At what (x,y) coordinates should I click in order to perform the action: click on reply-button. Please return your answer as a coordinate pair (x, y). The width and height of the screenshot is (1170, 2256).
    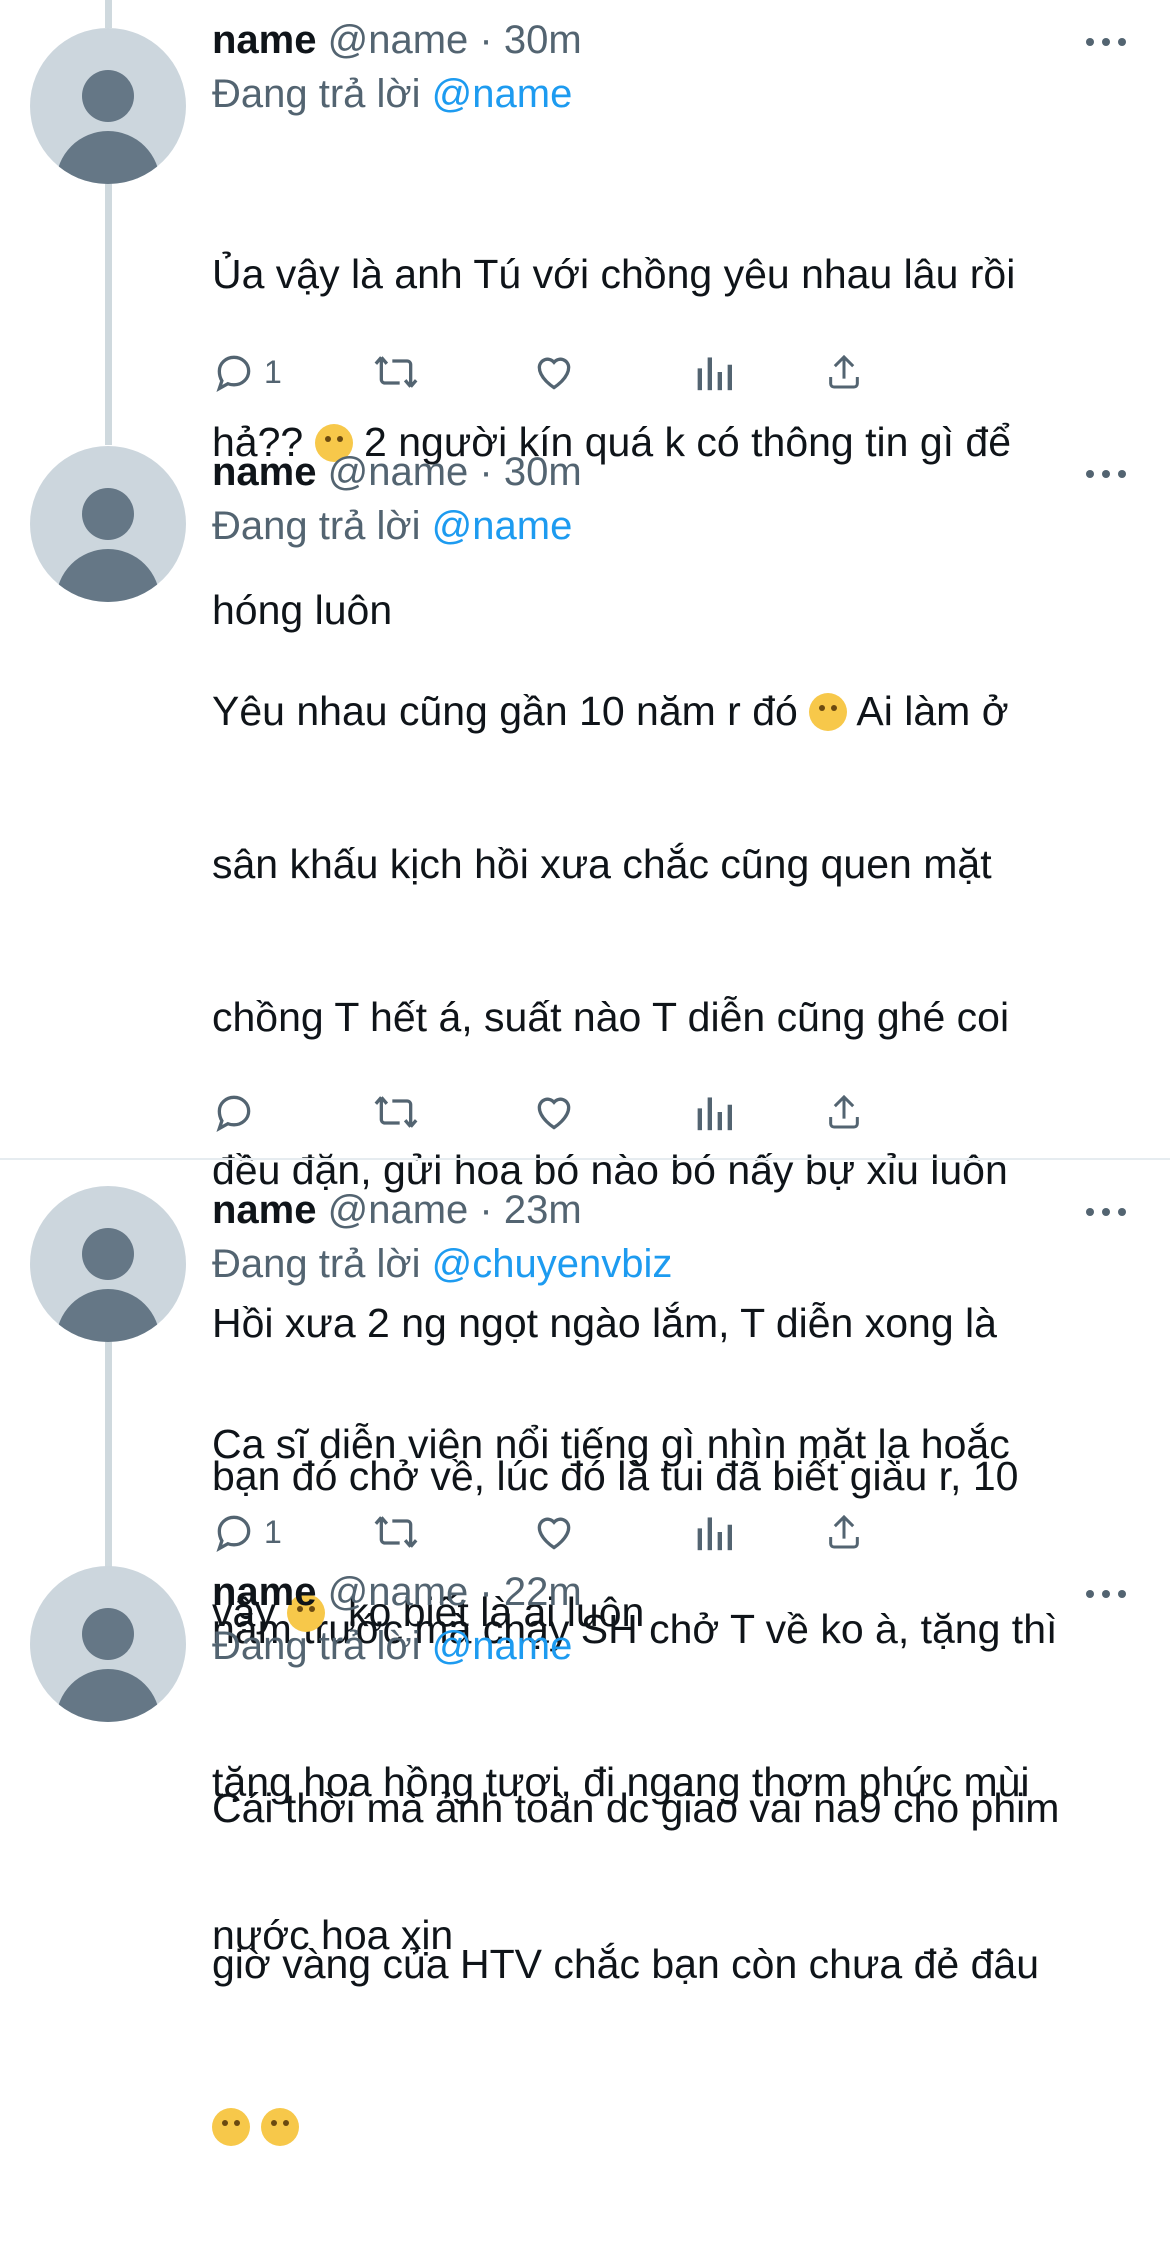
    Looking at the image, I should click on (238, 1112).